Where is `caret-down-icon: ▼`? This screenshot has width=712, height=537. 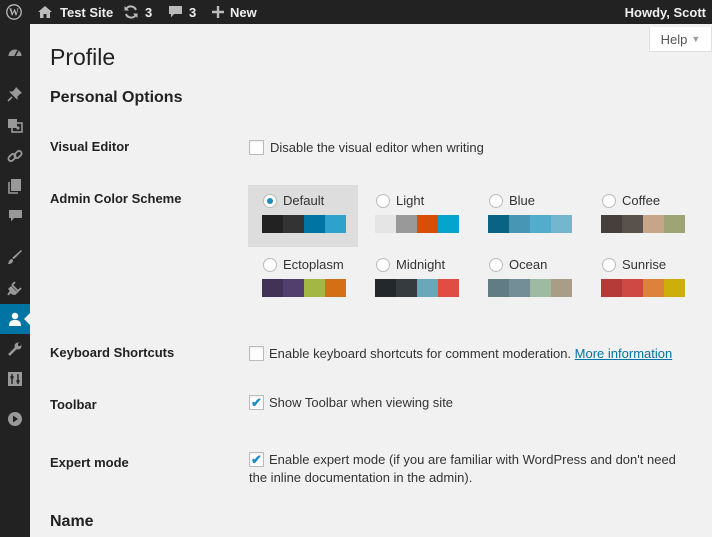 caret-down-icon: ▼ is located at coordinates (696, 39).